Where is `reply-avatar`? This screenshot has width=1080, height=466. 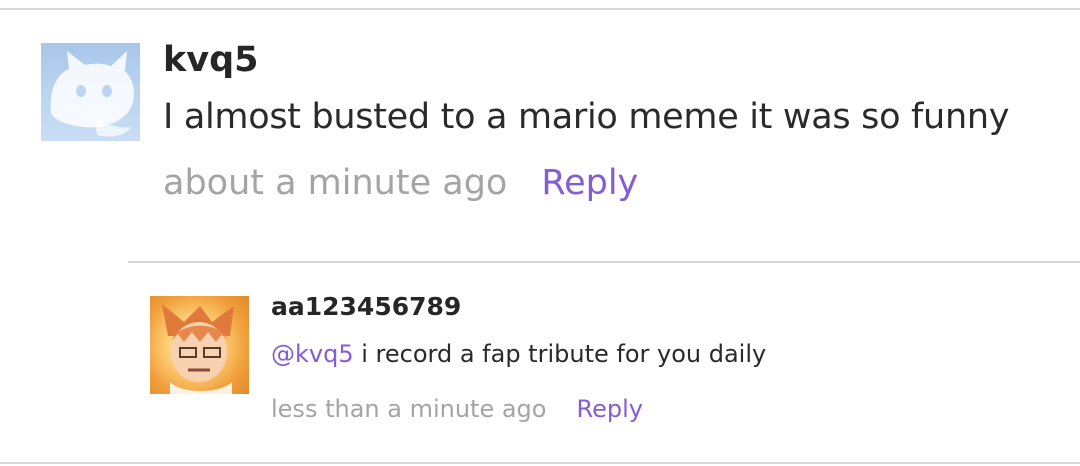 reply-avatar is located at coordinates (199, 345).